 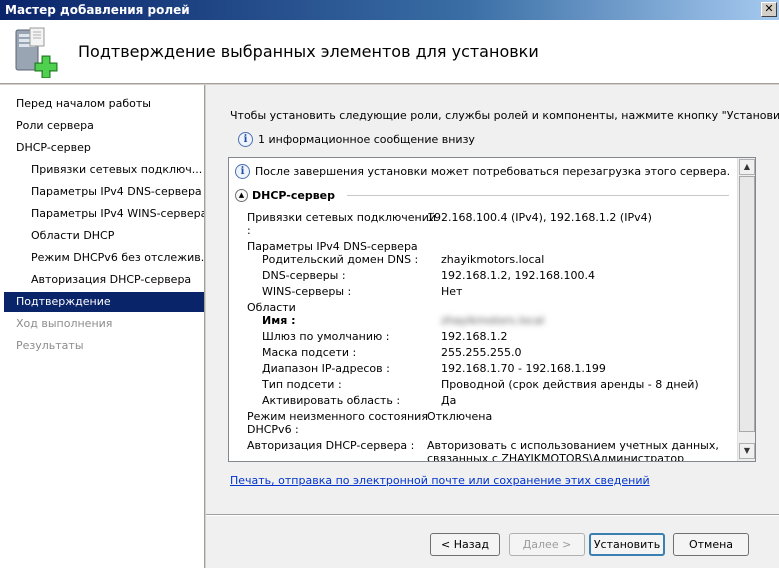 I want to click on activate-scope-value: Да, so click(x=449, y=400).